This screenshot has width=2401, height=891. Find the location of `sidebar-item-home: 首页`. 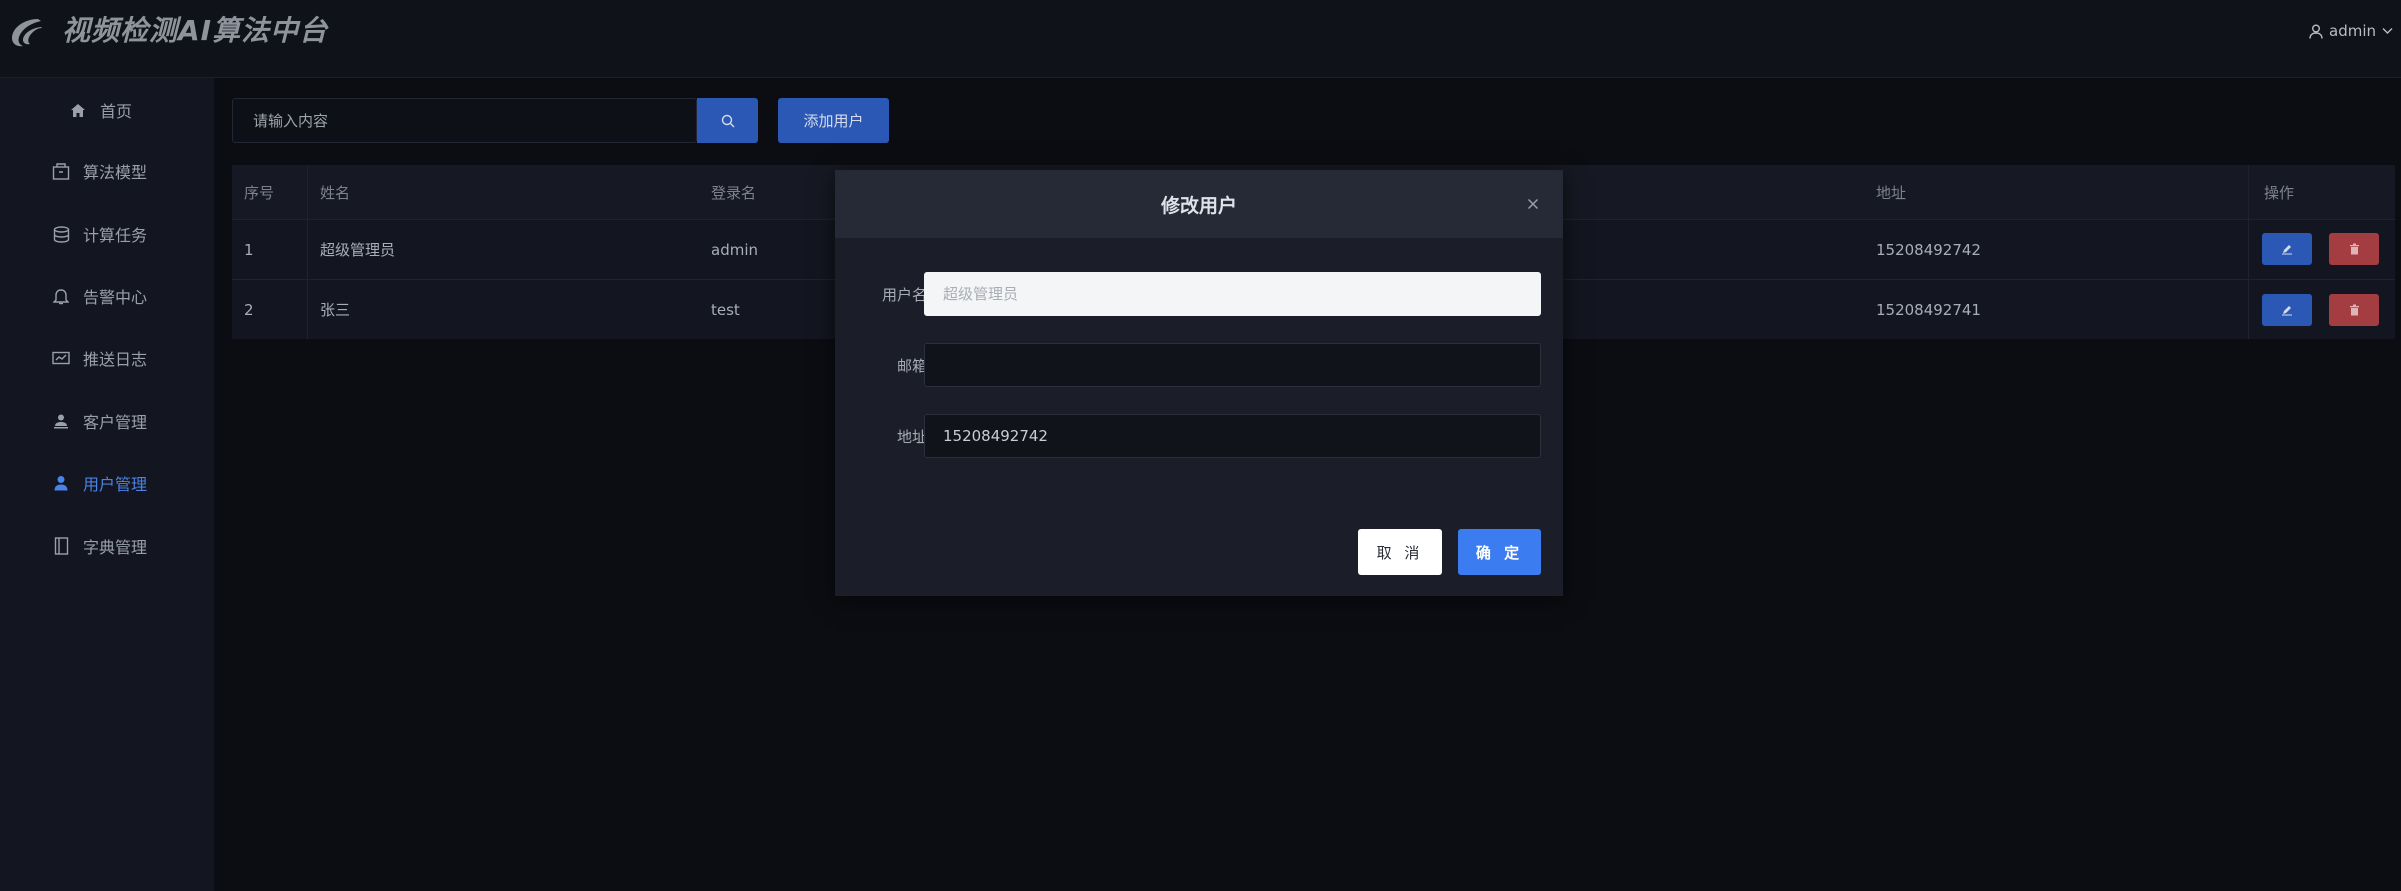

sidebar-item-home: 首页 is located at coordinates (107, 110).